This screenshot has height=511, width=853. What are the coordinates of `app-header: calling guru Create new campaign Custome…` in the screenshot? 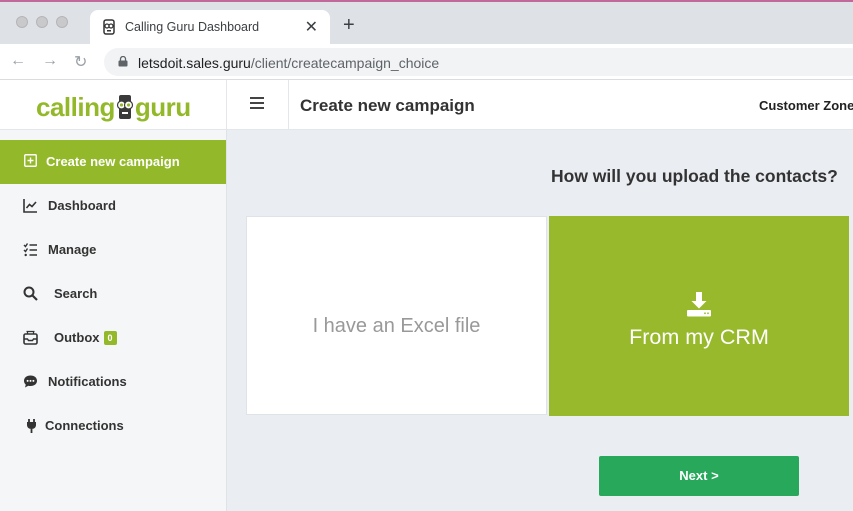 It's located at (426, 105).